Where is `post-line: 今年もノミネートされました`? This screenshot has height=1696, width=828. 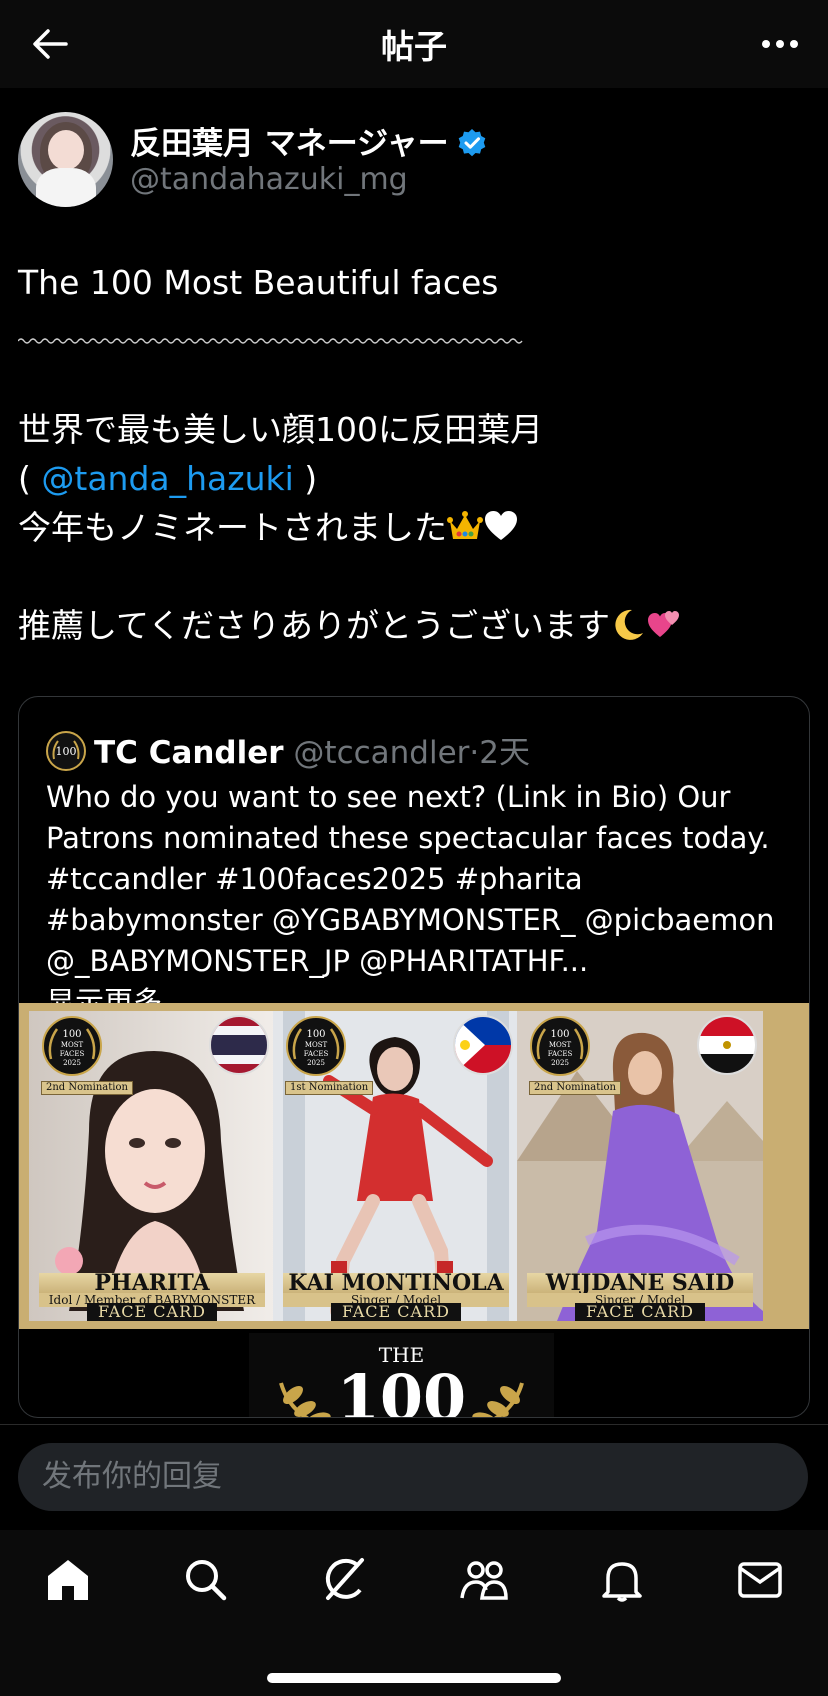 post-line: 今年もノミネートされました is located at coordinates (413, 527).